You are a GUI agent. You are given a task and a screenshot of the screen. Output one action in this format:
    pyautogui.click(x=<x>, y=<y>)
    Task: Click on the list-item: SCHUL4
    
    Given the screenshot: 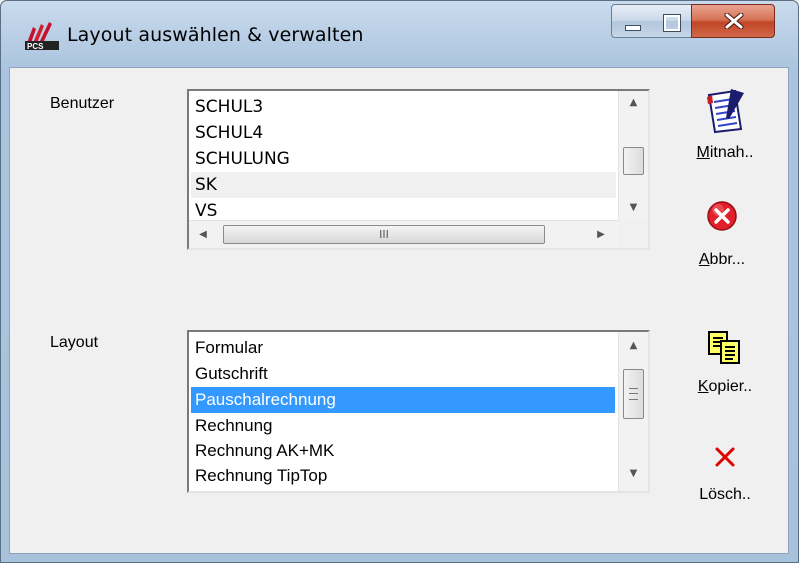 What is the action you would take?
    pyautogui.click(x=229, y=133)
    